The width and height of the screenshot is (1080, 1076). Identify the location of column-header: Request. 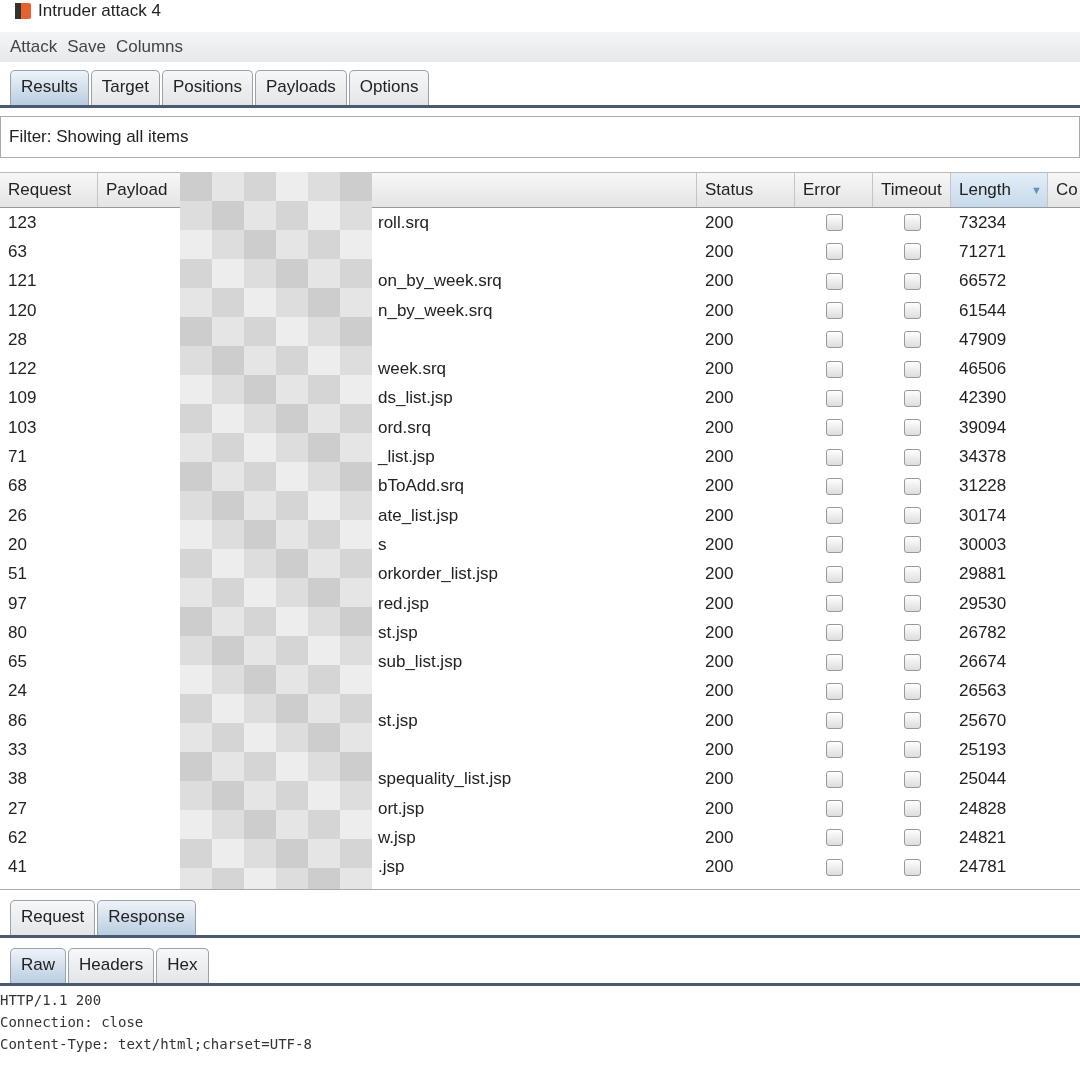
(49, 190).